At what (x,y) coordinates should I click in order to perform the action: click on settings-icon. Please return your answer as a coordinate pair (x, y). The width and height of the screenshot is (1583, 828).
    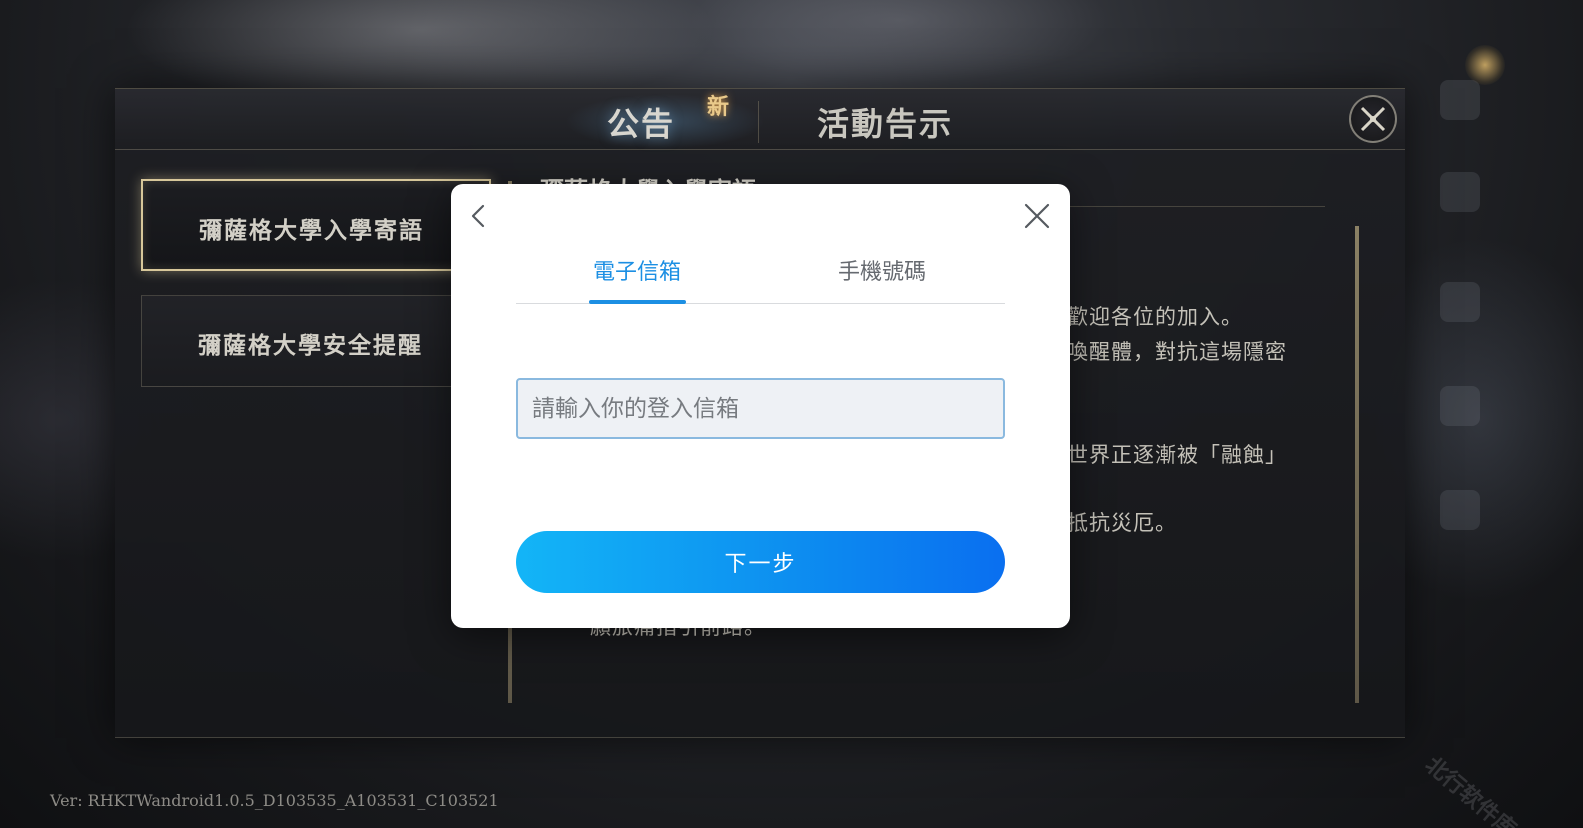
    Looking at the image, I should click on (1460, 510).